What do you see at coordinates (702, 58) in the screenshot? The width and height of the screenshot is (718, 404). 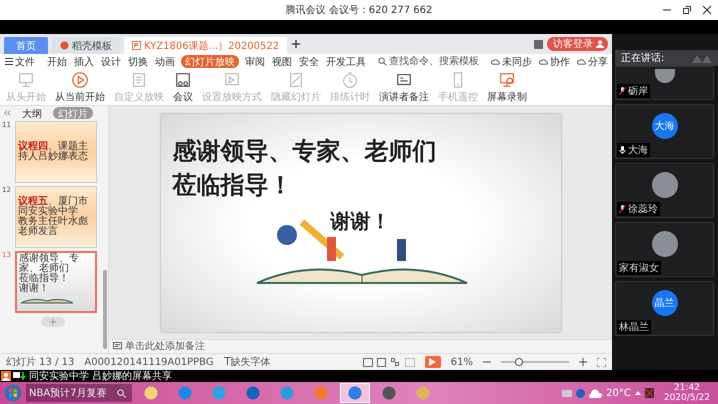 I see `meeting-logo-icon` at bounding box center [702, 58].